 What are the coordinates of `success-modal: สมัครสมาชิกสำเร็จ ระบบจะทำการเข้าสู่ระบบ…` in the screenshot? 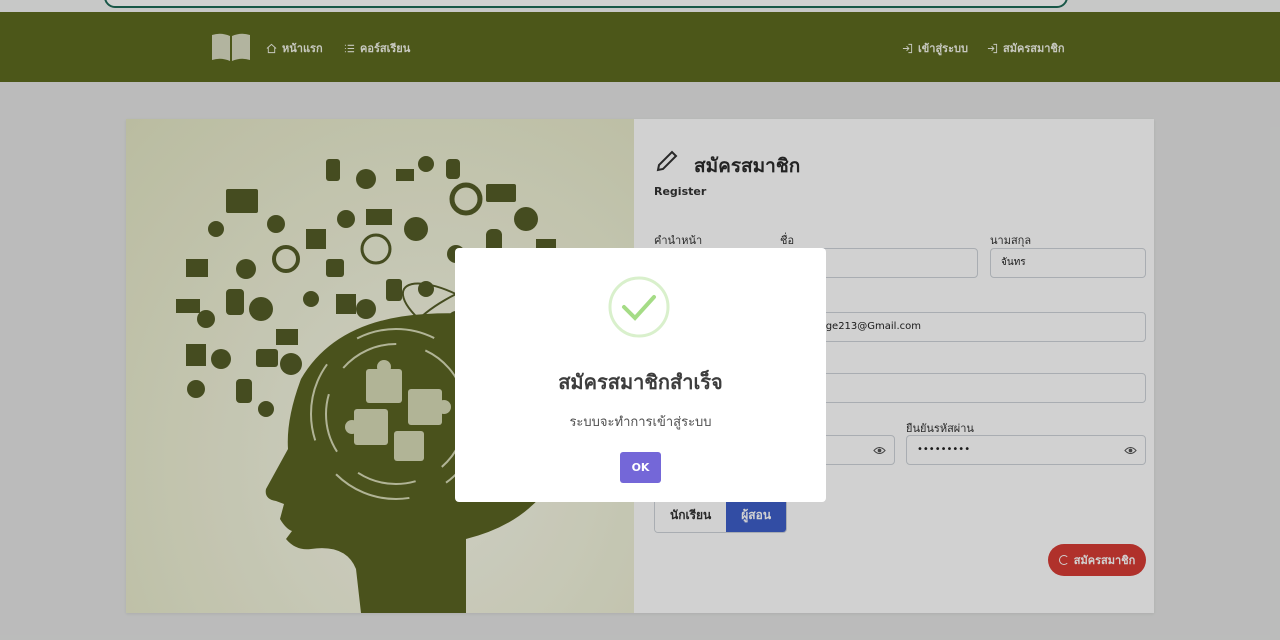 It's located at (640, 375).